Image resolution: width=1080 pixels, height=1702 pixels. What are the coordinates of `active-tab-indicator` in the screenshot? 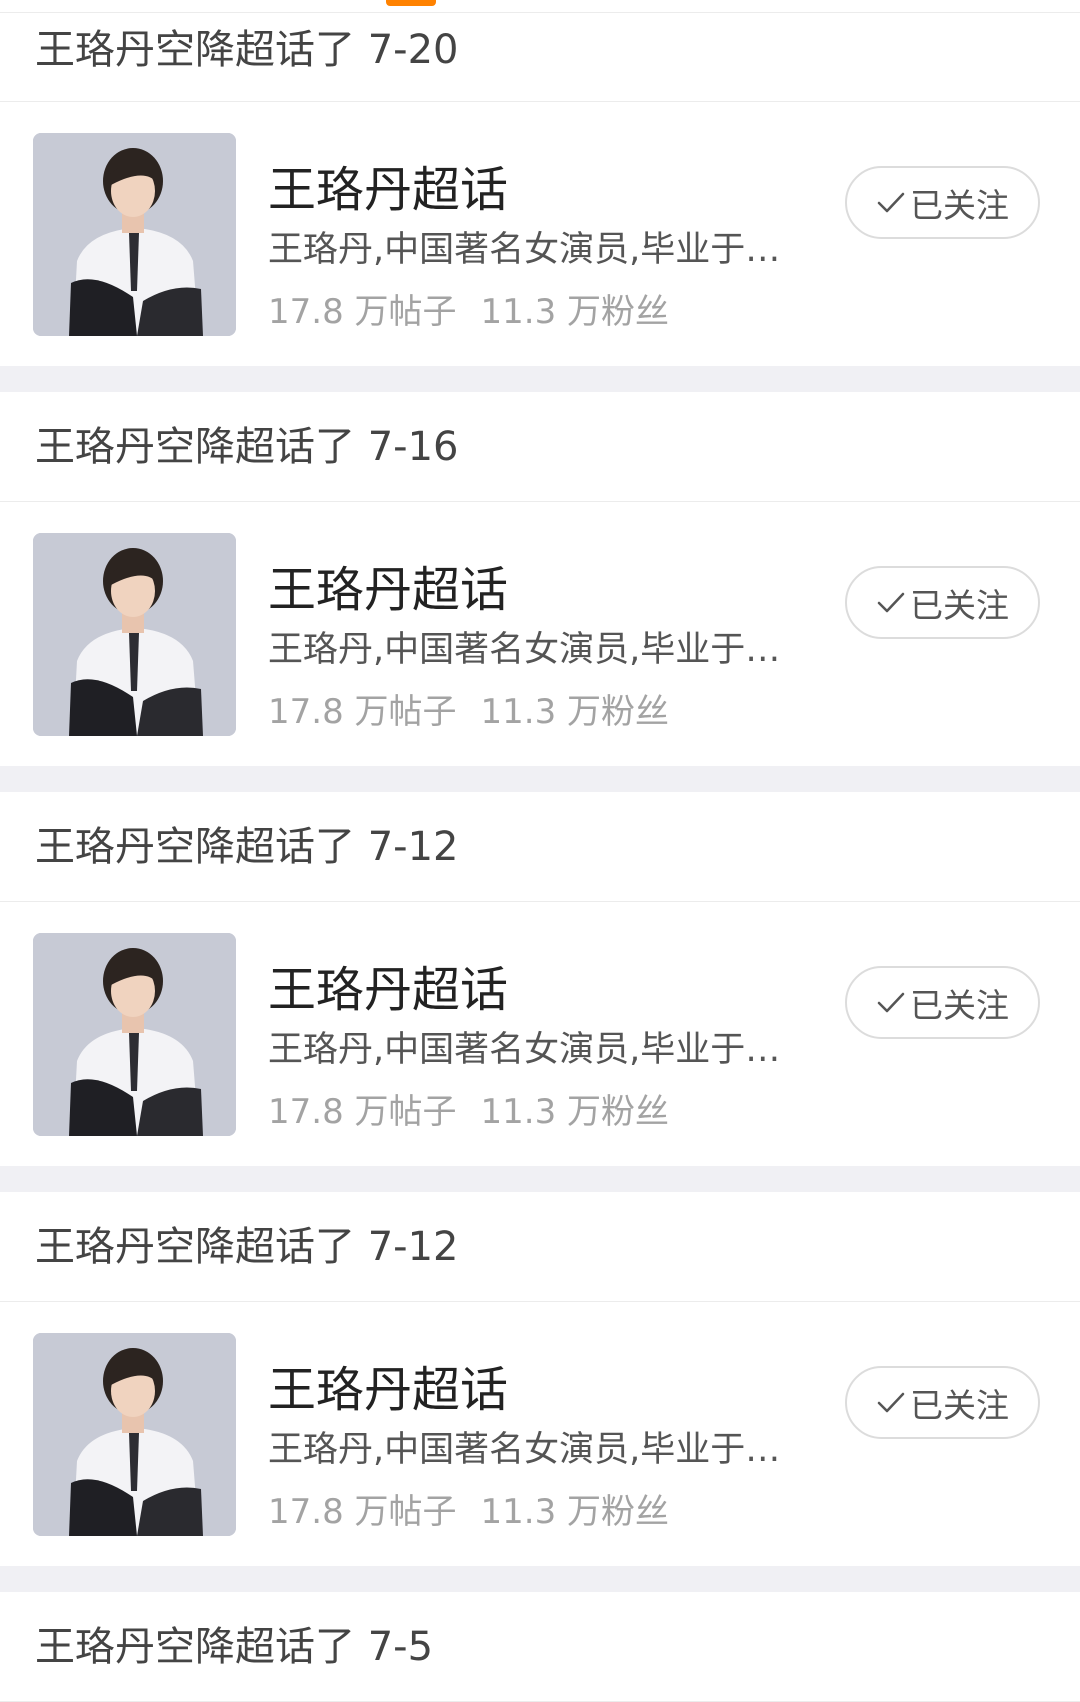 It's located at (411, 3).